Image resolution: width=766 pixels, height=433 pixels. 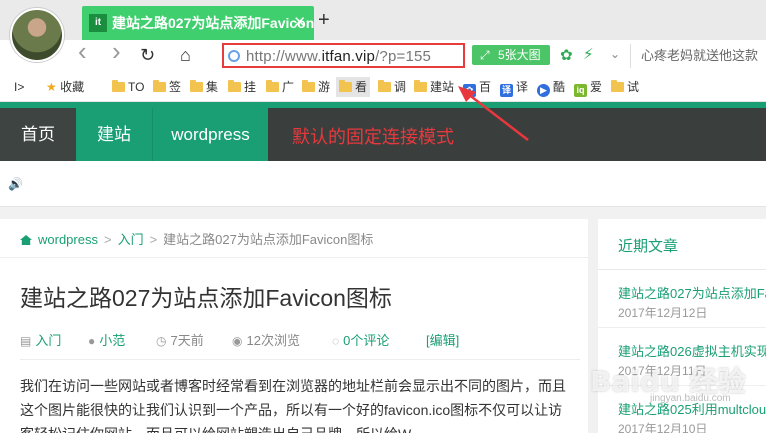 I want to click on big-images-label: 5张大图, so click(x=519, y=55).